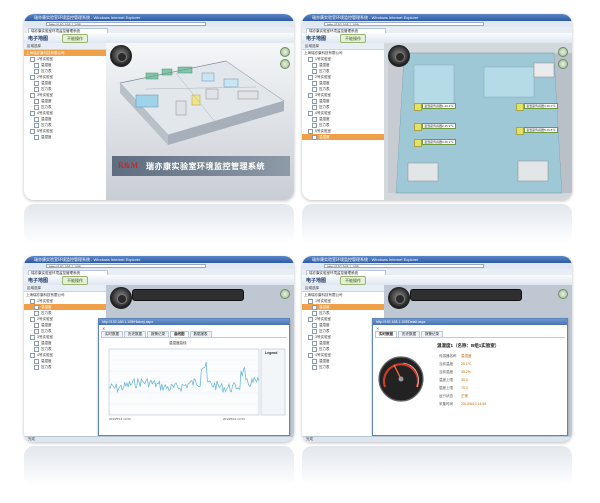 Image resolution: width=600 pixels, height=503 pixels. I want to click on detail-row: 当前温度 26.1℃, so click(455, 364).